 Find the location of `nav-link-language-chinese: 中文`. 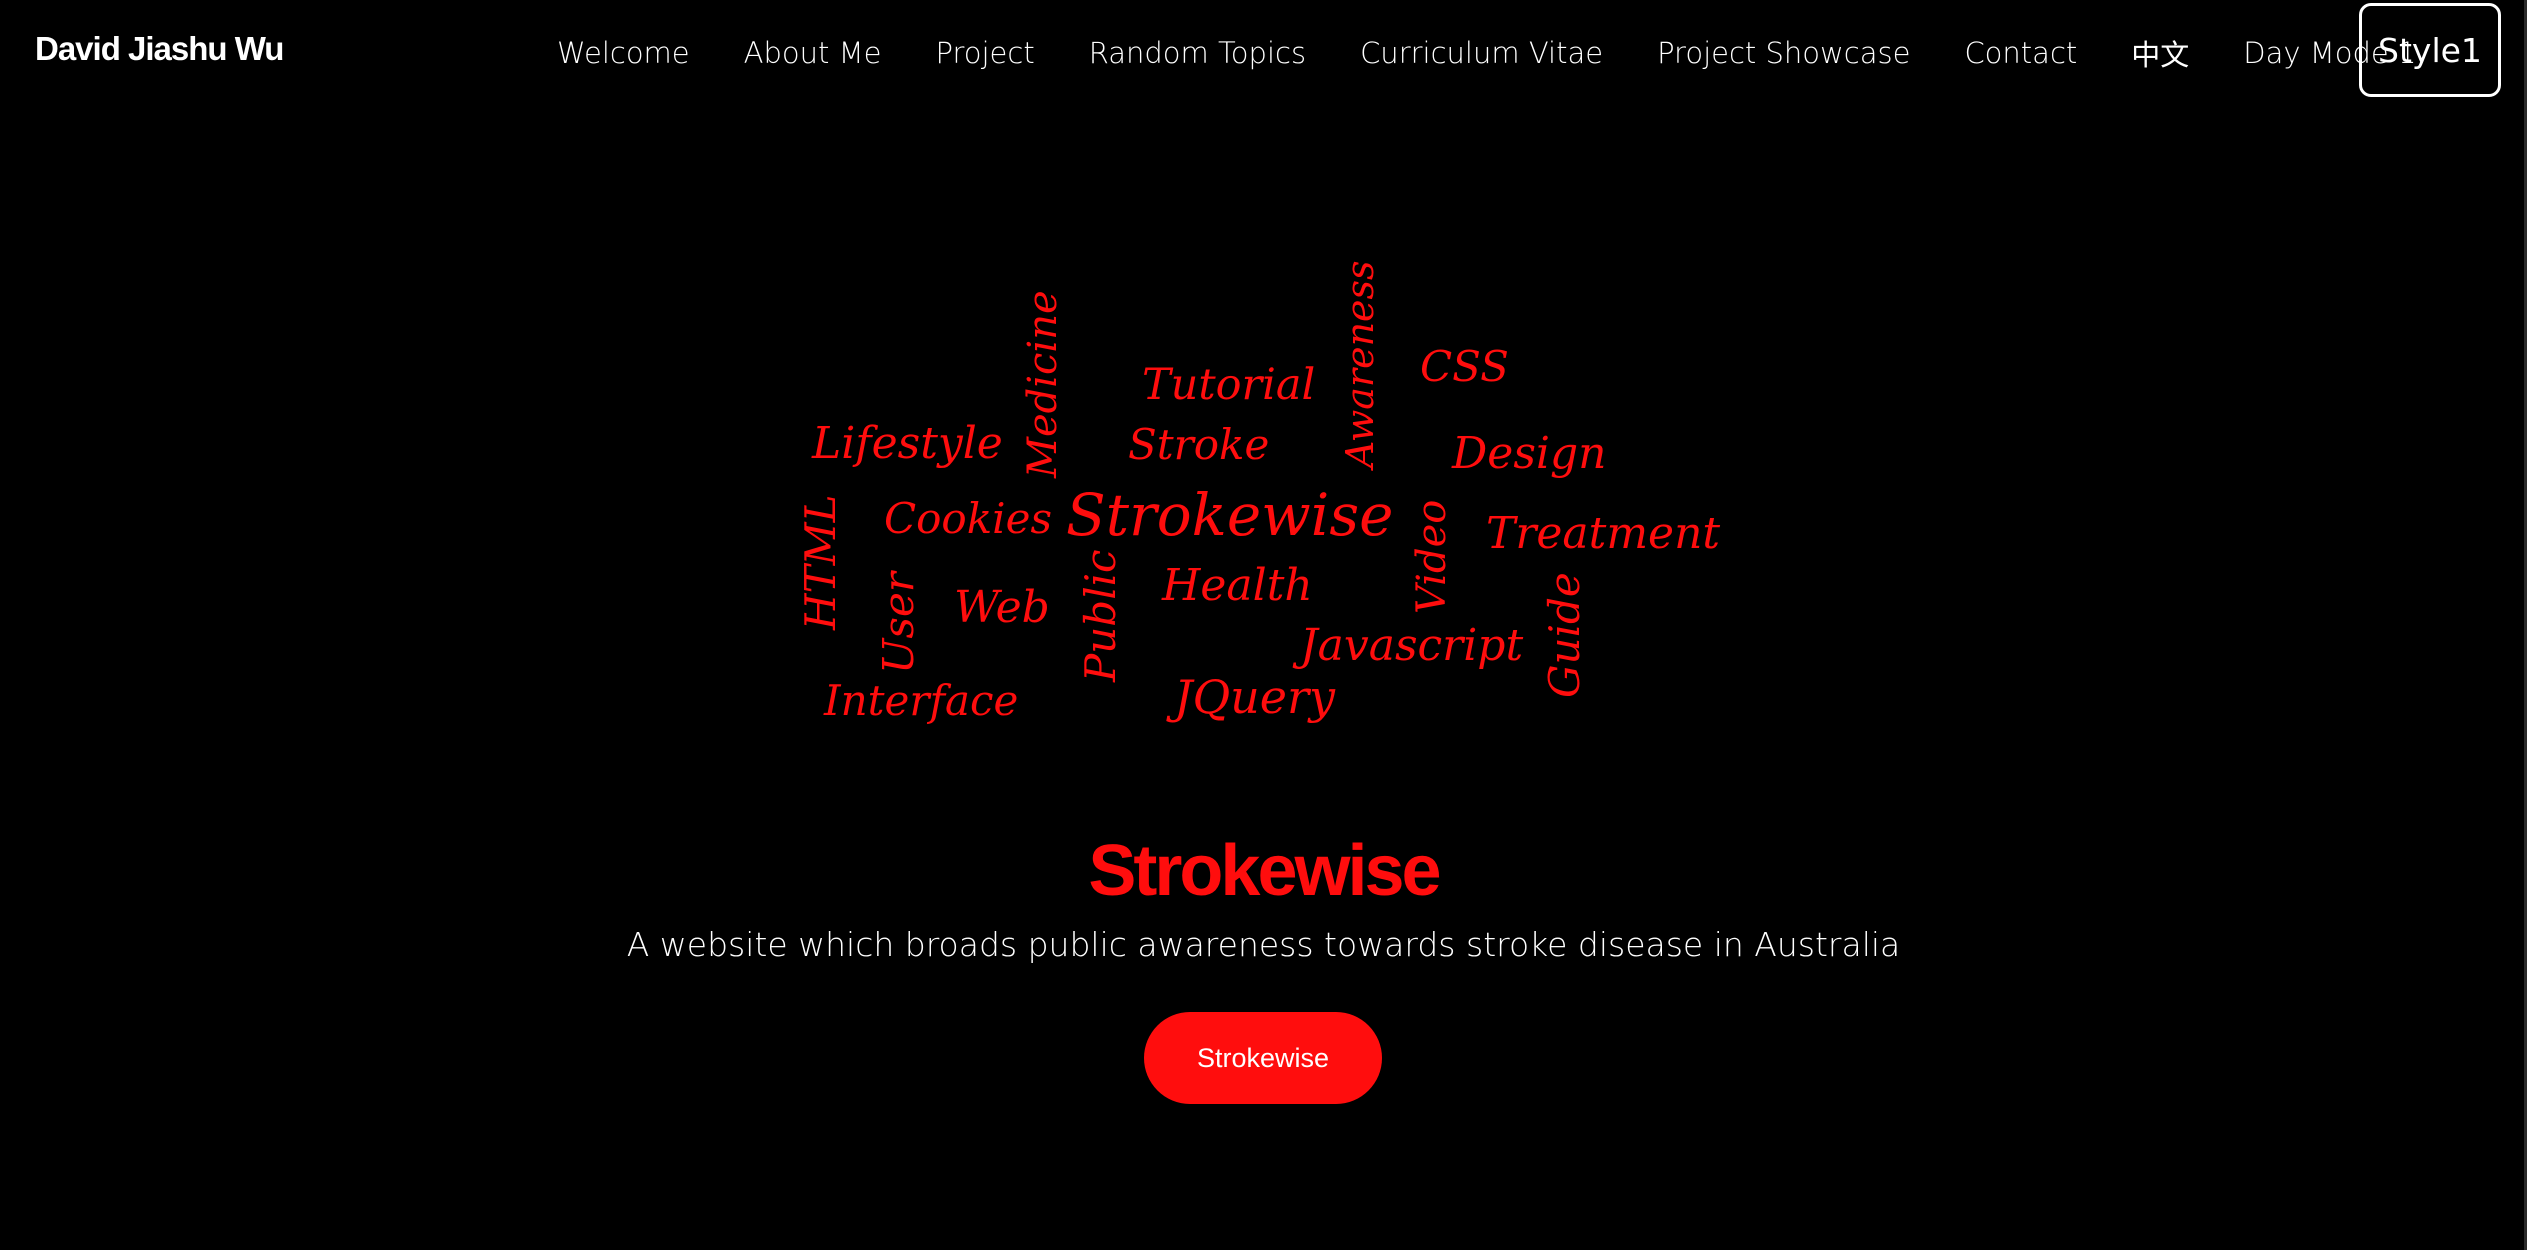

nav-link-language-chinese: 中文 is located at coordinates (2160, 53).